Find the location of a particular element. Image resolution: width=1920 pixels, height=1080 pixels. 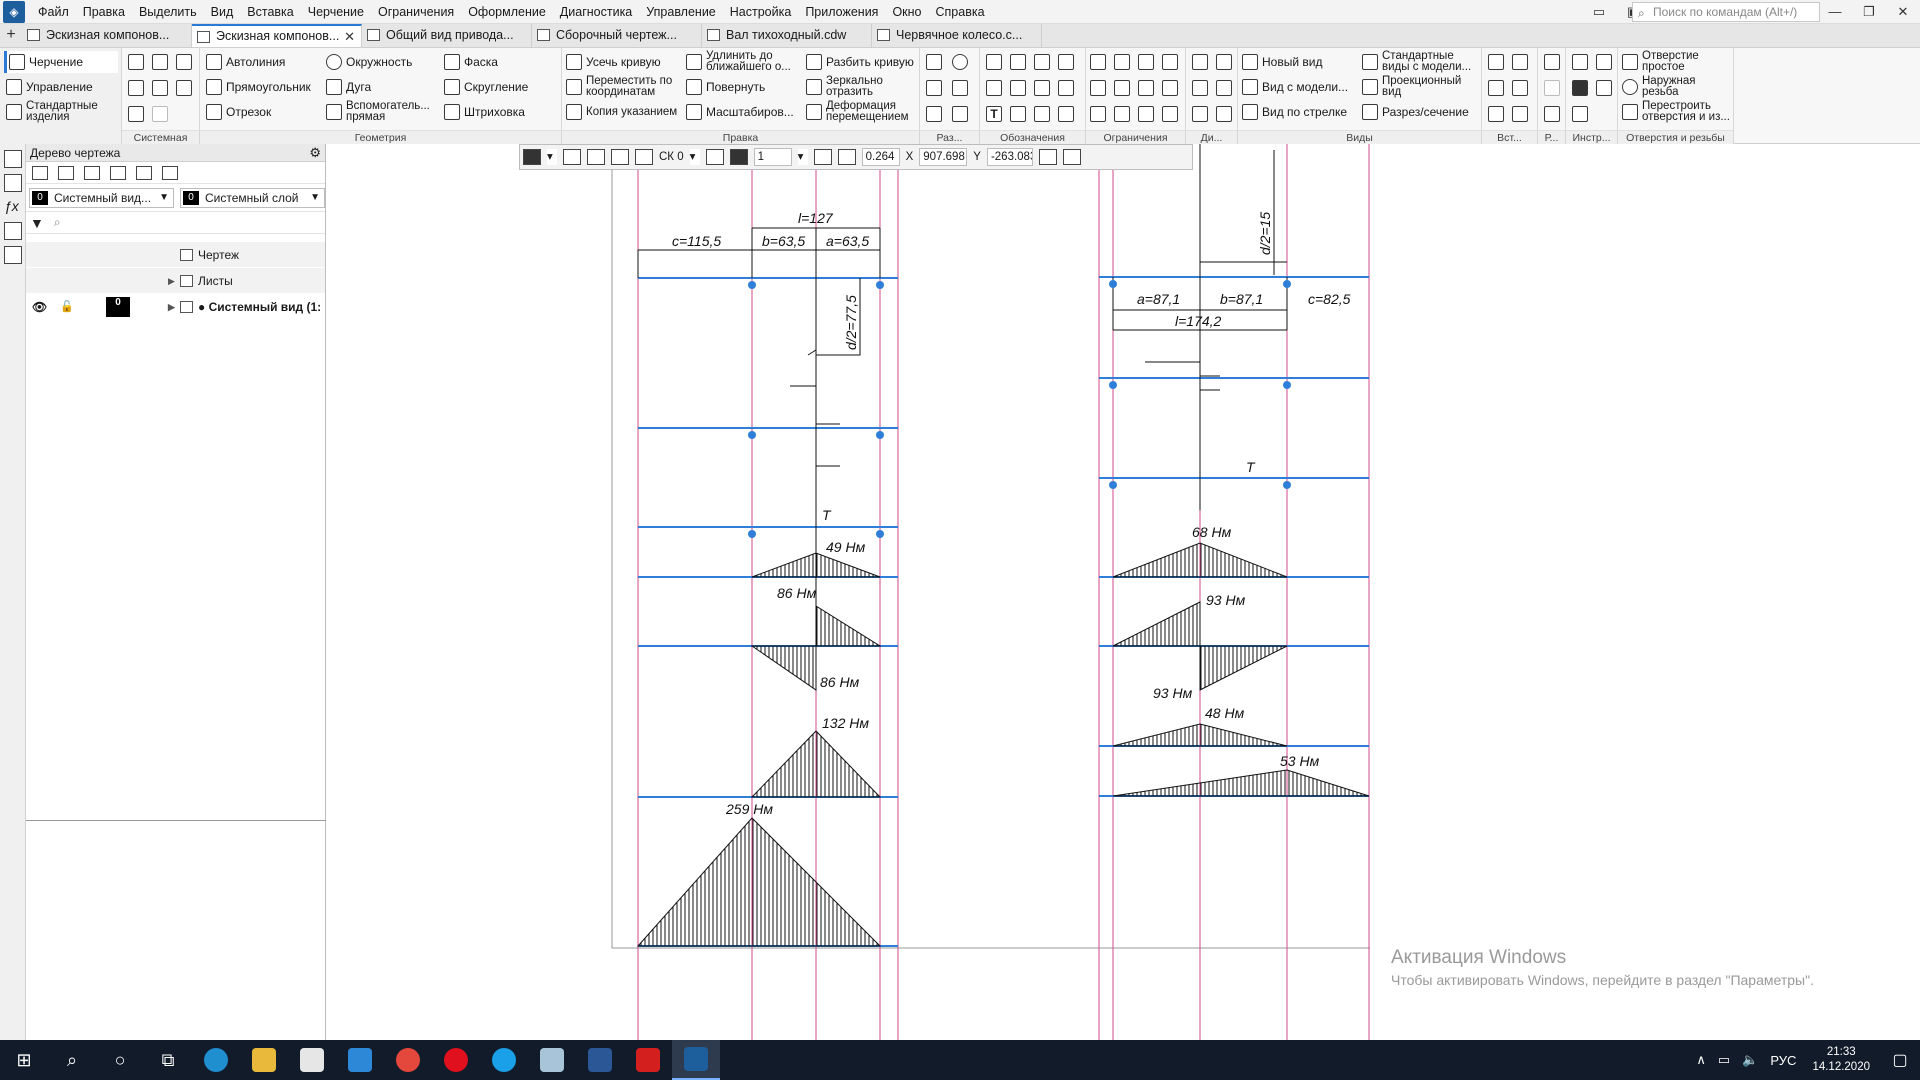

menu-help: Справка is located at coordinates (960, 12).